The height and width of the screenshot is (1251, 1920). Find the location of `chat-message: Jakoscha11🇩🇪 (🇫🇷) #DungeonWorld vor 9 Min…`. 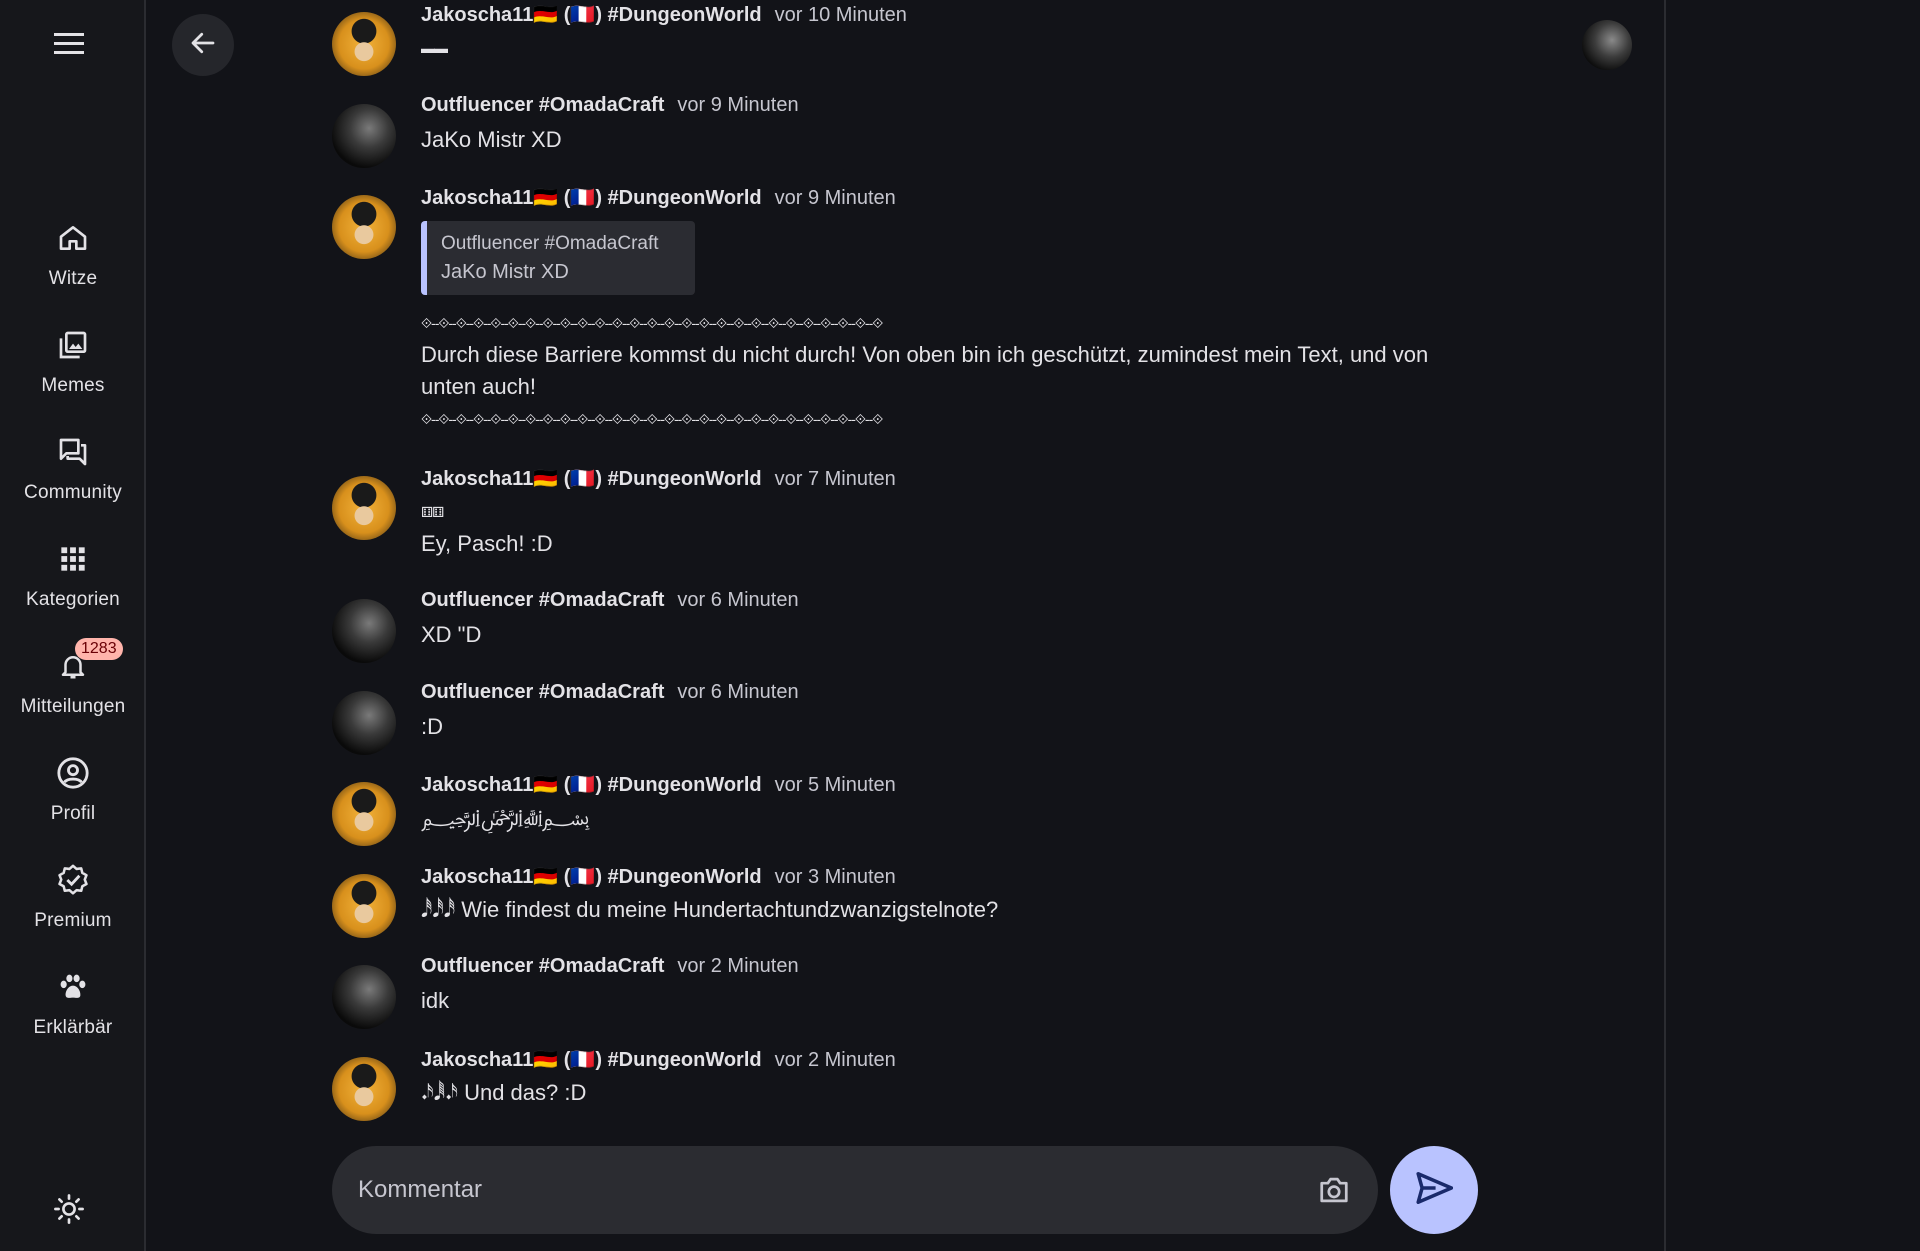

chat-message: Jakoscha11🇩🇪 (🇫🇷) #DungeonWorld vor 9 Min… is located at coordinates (886, 310).